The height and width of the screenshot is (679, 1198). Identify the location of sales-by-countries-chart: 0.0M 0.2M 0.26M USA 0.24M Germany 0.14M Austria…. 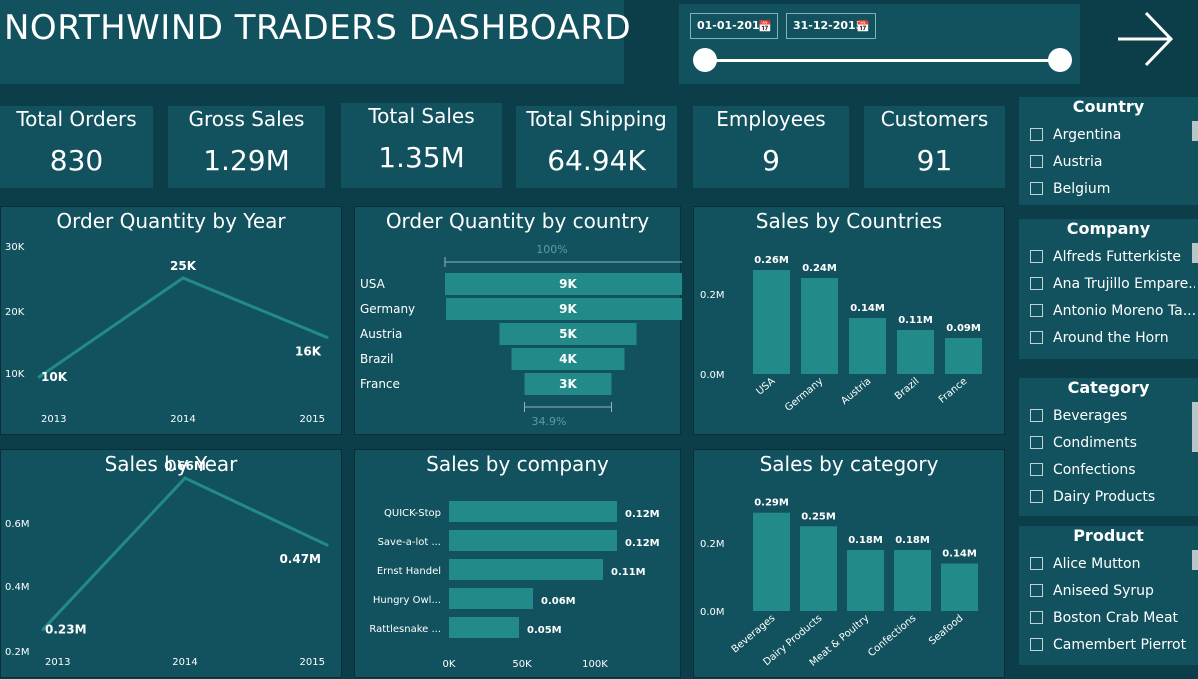
(849, 320).